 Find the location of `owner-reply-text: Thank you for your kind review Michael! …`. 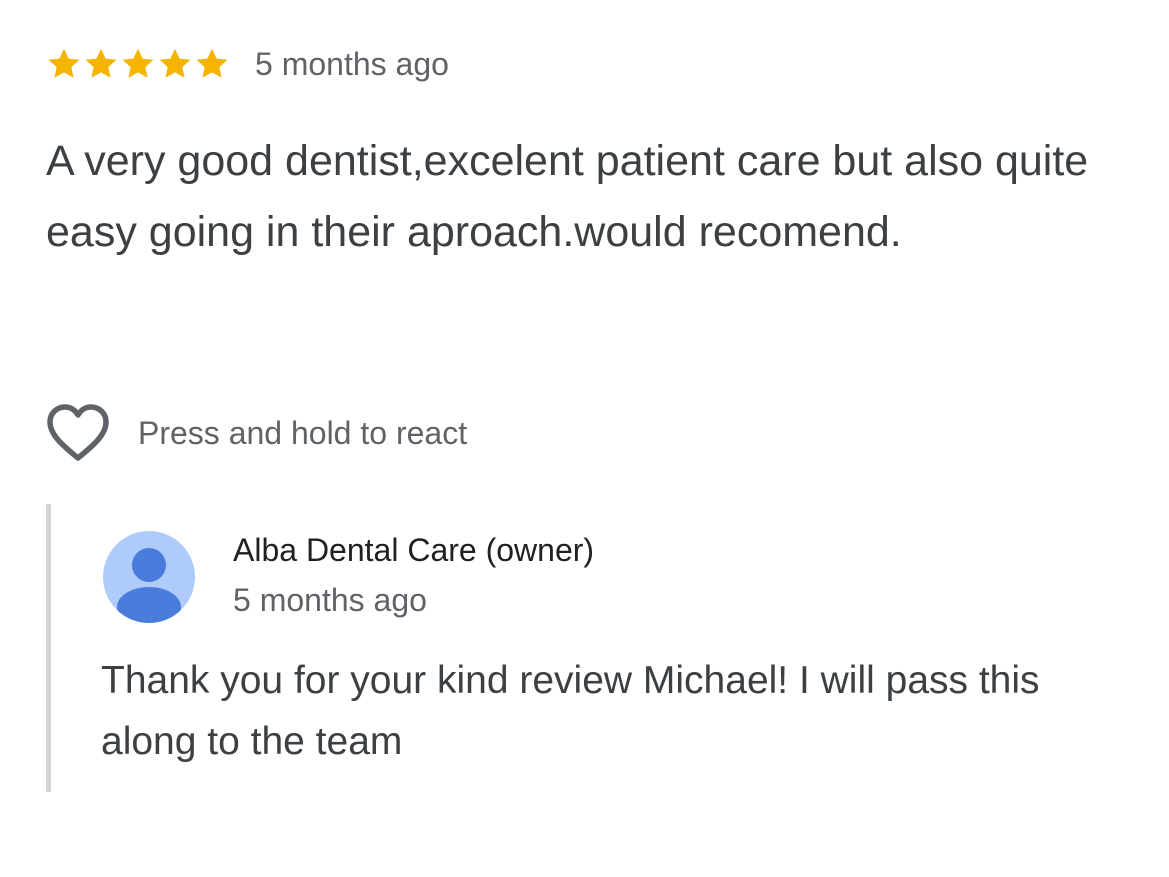

owner-reply-text: Thank you for your kind review Michael! … is located at coordinates (570, 711).